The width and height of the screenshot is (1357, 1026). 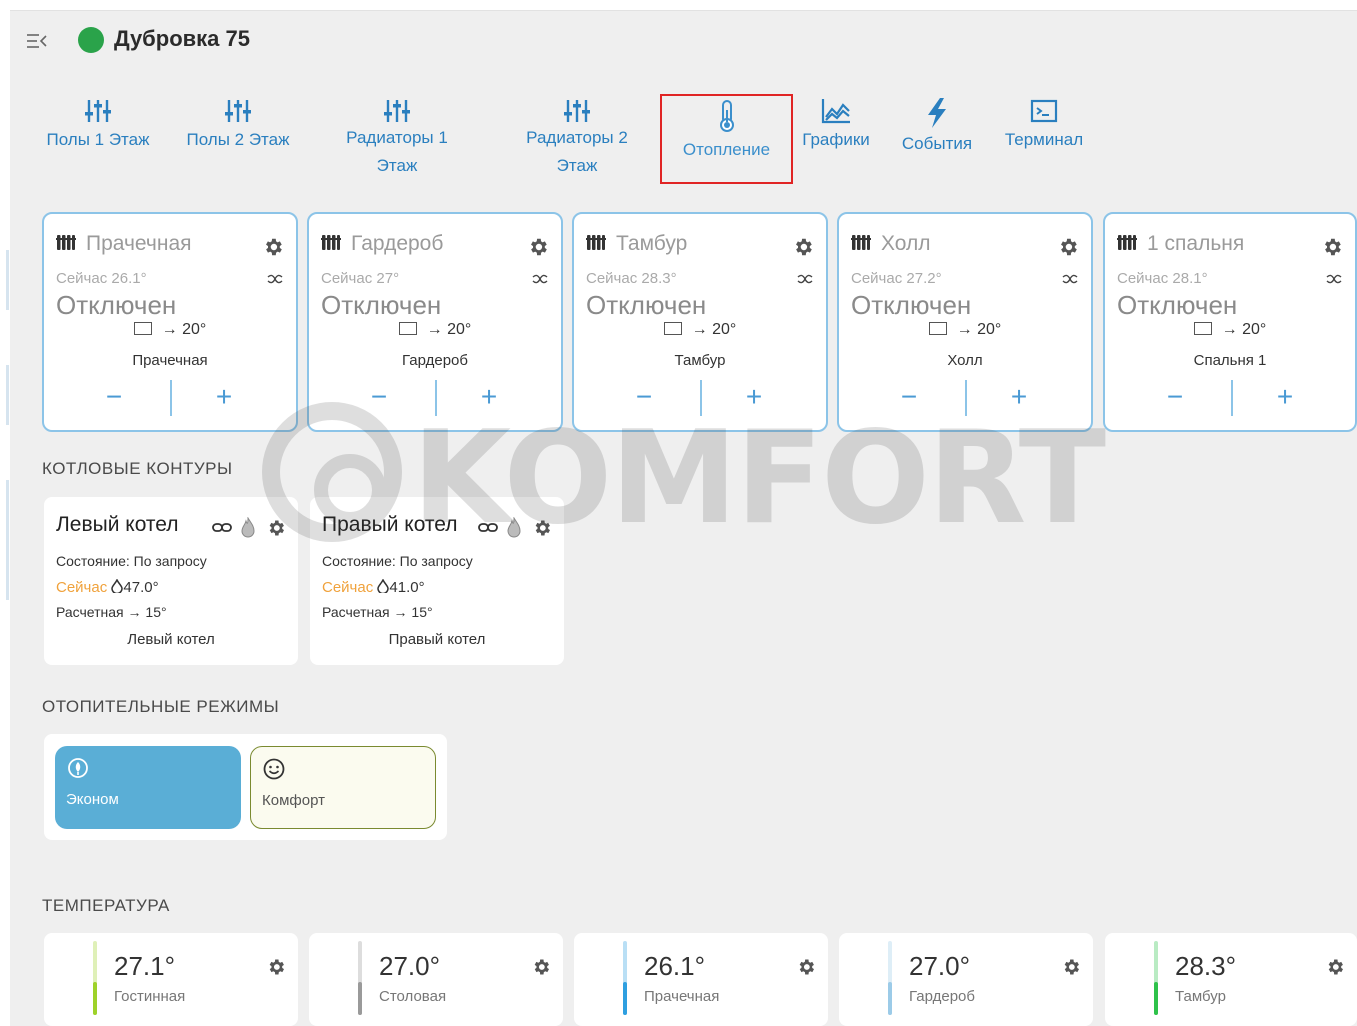 What do you see at coordinates (245, 787) in the screenshot?
I see `modes-panel: Эконом Комфорт` at bounding box center [245, 787].